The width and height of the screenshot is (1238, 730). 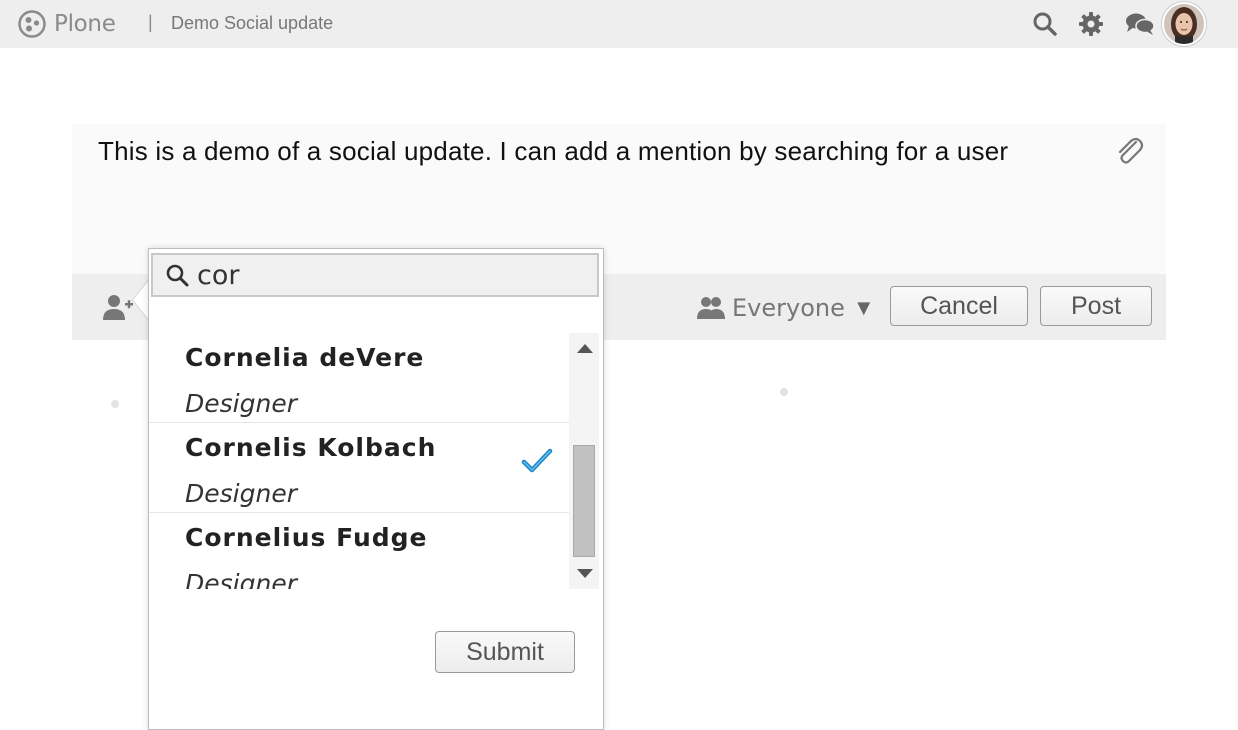 I want to click on results-scrollbar, so click(x=584, y=461).